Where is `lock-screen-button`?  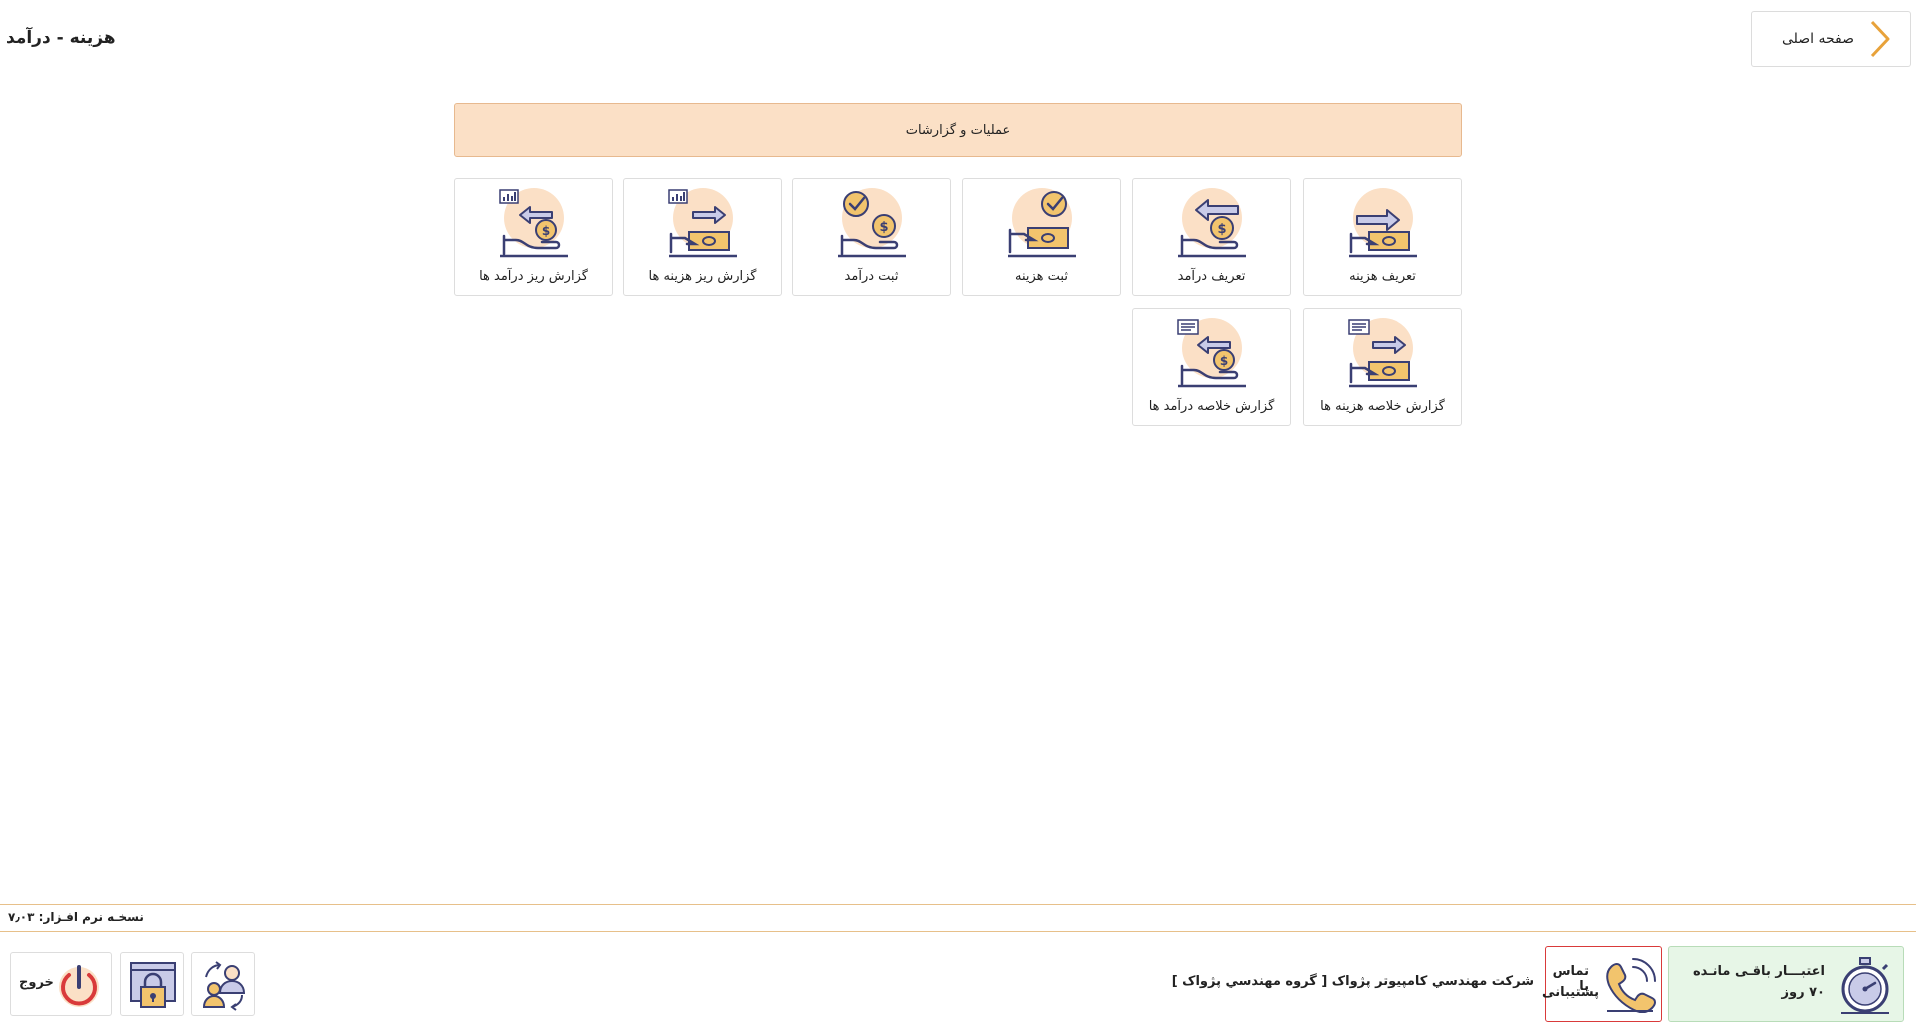
lock-screen-button is located at coordinates (152, 984).